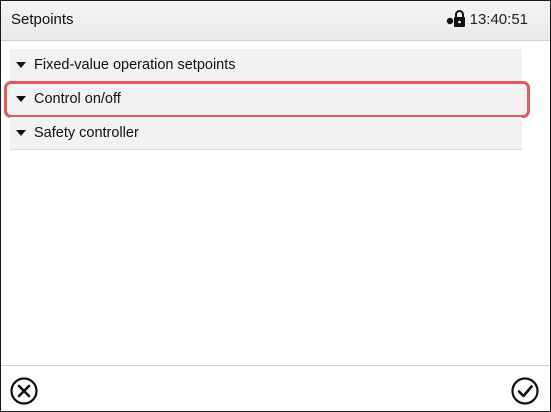 This screenshot has height=412, width=551. I want to click on menu-item-control-on-off: Control on/off, so click(267, 99).